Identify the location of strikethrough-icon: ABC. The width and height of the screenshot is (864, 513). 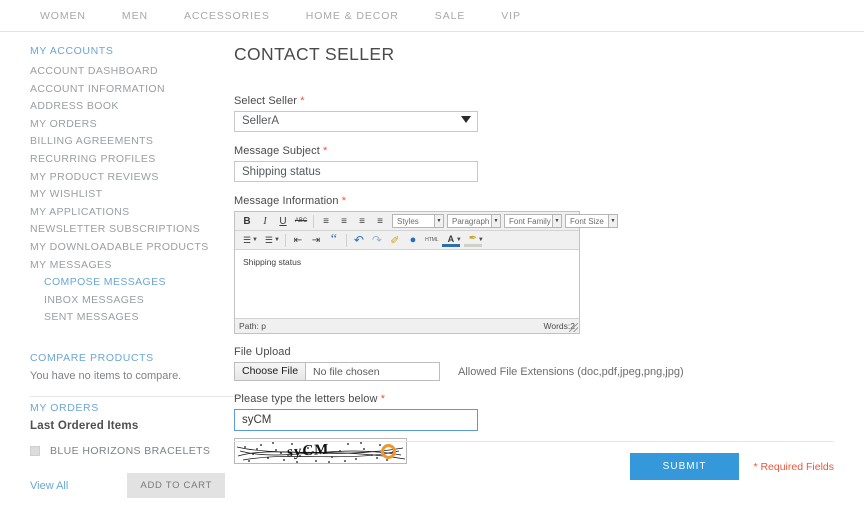
(301, 221).